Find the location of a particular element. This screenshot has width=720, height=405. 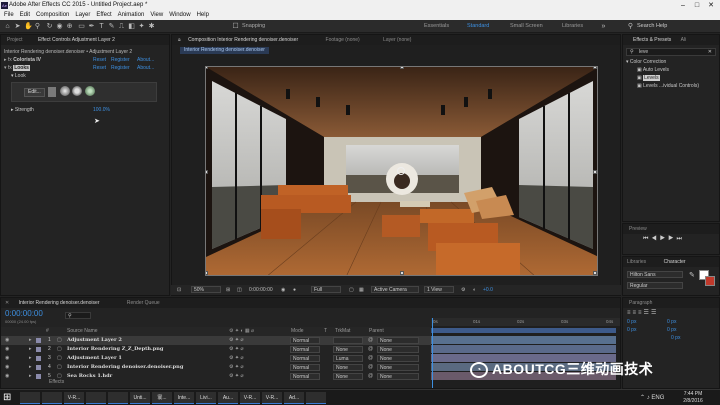

font-family-dropdown: Hilton Sans is located at coordinates (655, 274).